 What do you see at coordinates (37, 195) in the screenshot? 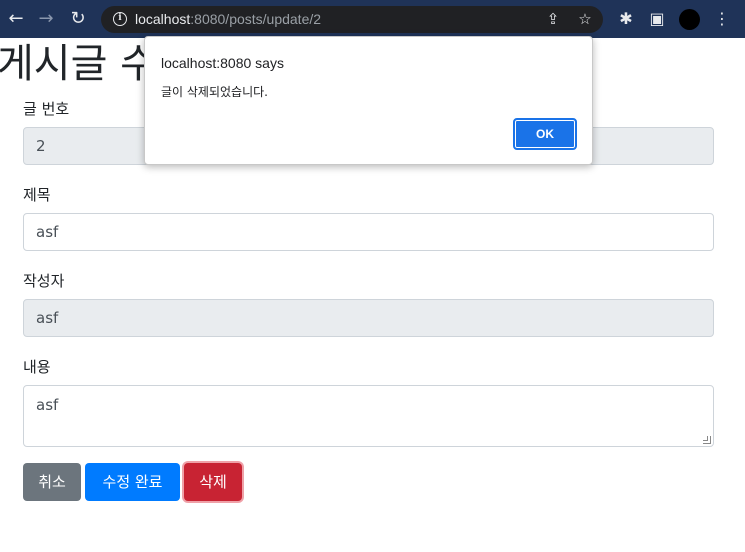
I see `title-label: 제목` at bounding box center [37, 195].